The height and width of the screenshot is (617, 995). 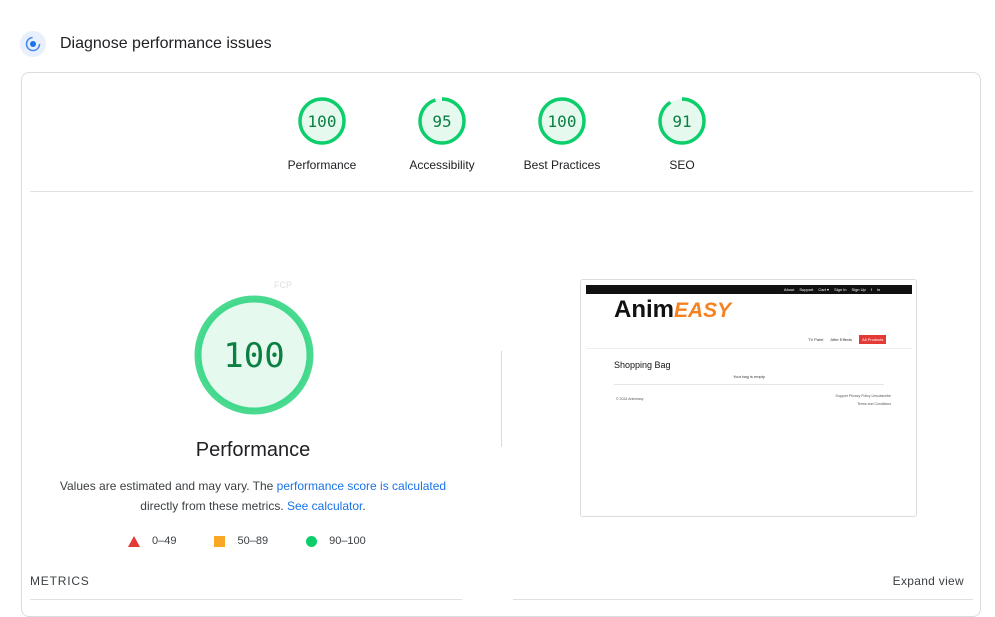 I want to click on screenshot-top-link: f, so click(x=871, y=289).